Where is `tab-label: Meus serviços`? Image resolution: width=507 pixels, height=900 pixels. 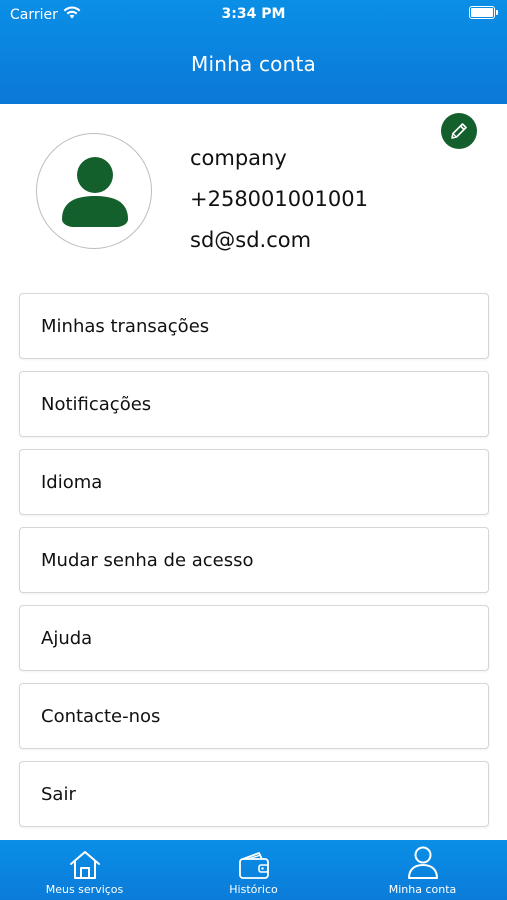 tab-label: Meus serviços is located at coordinates (84, 889).